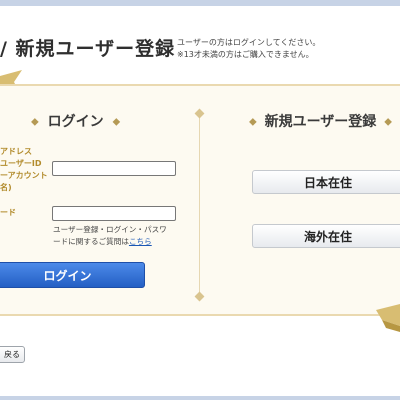 The image size is (400, 400). What do you see at coordinates (24, 170) in the screenshot?
I see `email-field-label: アドレス ユーザーID ーアカウント 名)` at bounding box center [24, 170].